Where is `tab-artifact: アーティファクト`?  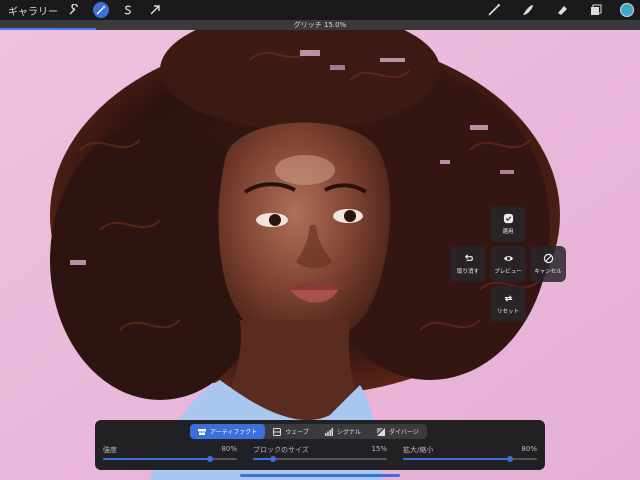 tab-artifact: アーティファクト is located at coordinates (228, 431).